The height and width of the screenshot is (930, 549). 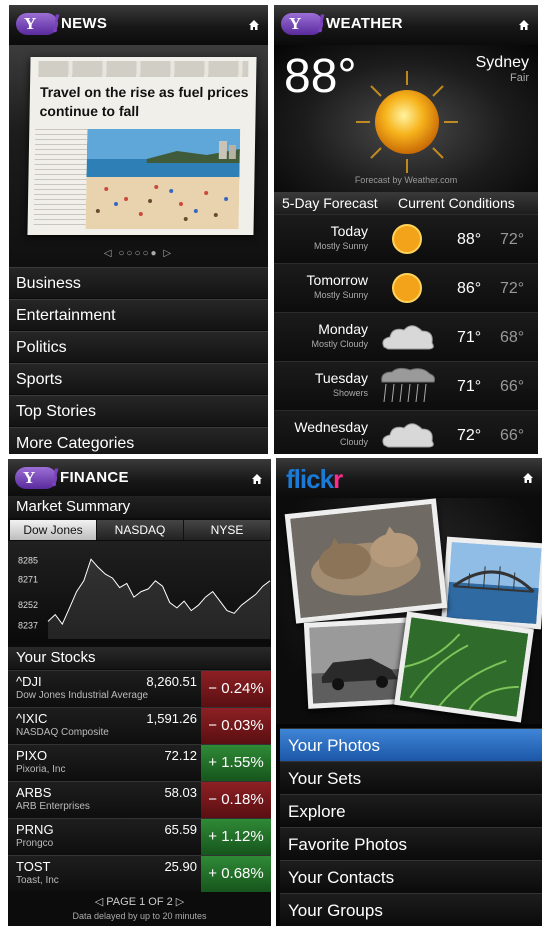 I want to click on forecast-day: Monday, so click(x=343, y=329).